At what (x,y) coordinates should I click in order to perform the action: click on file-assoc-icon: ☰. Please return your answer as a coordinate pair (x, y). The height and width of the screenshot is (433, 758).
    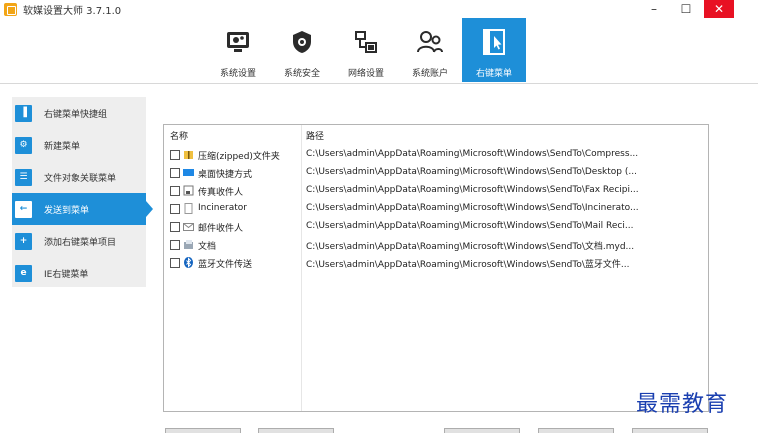
    Looking at the image, I should click on (23, 177).